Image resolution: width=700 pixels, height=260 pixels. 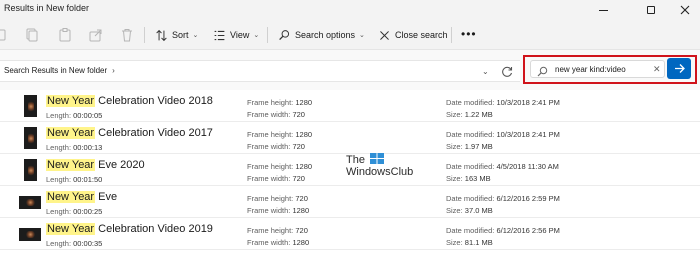 I want to click on refresh-icon, so click(x=507, y=71).